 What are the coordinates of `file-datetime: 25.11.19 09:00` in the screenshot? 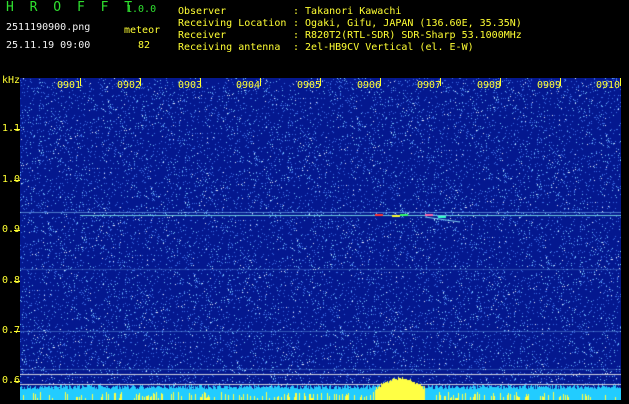 It's located at (48, 45).